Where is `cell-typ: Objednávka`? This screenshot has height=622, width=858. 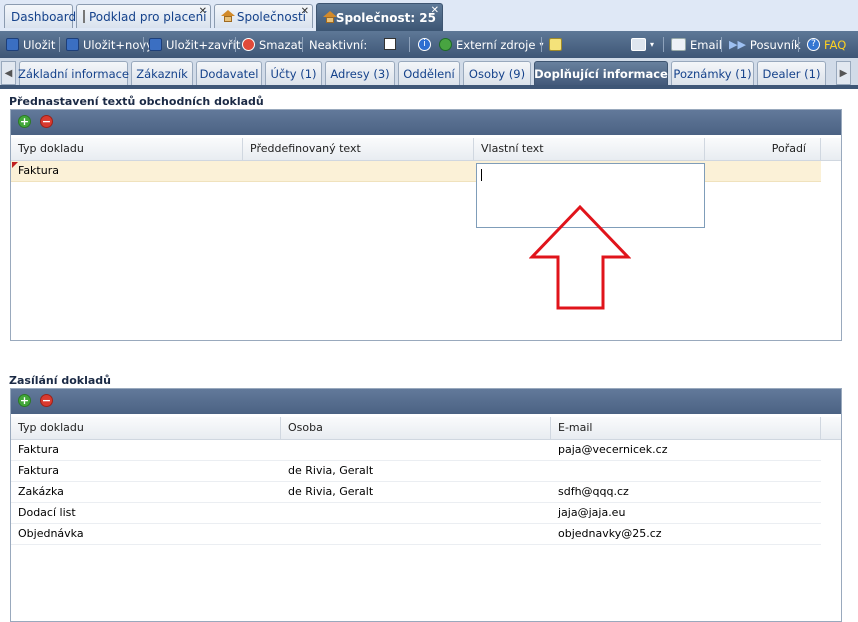 cell-typ: Objednávka is located at coordinates (51, 533).